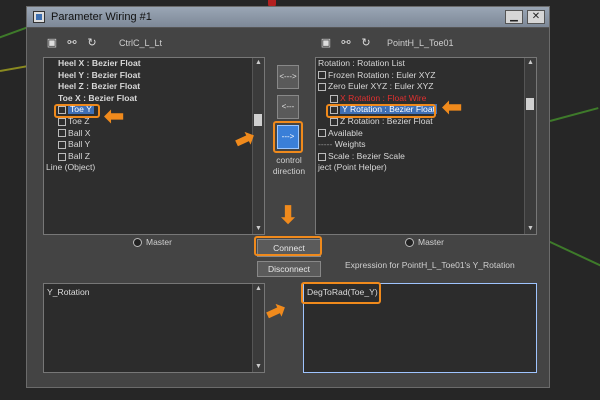 The width and height of the screenshot is (600, 400). Describe the element at coordinates (289, 165) in the screenshot. I see `control-direction-label: control direction` at that location.